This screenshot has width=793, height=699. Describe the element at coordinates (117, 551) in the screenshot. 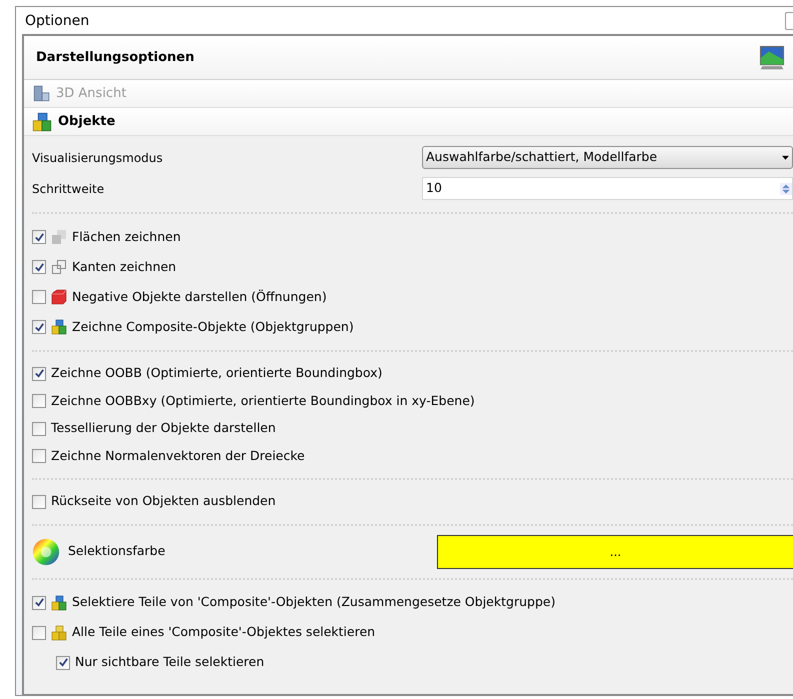

I see `color-label: Selektionsfarbe` at that location.